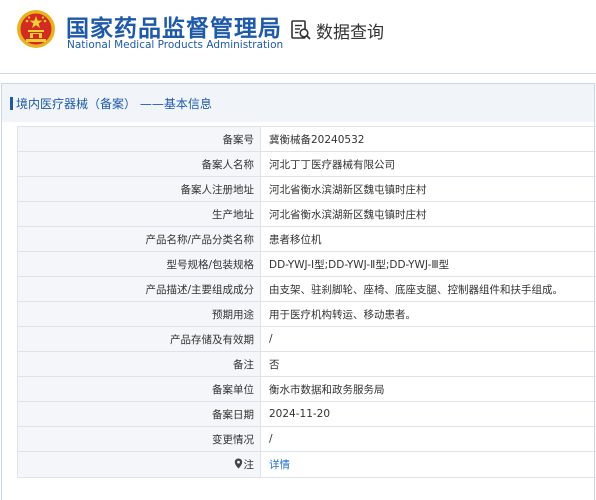  I want to click on detail-link: 详情, so click(279, 465).